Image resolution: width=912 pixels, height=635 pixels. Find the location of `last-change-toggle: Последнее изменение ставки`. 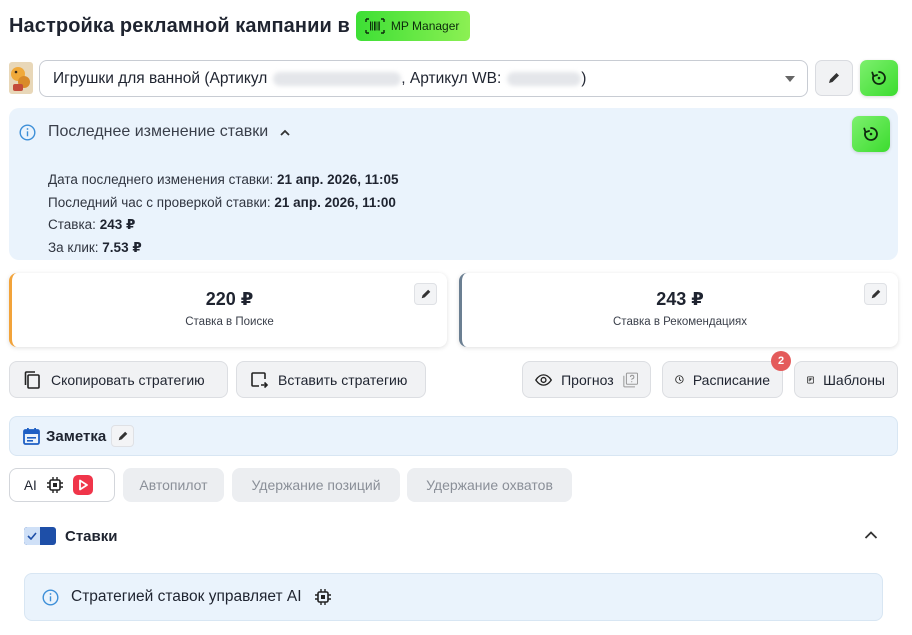

last-change-toggle: Последнее изменение ставки is located at coordinates (154, 132).